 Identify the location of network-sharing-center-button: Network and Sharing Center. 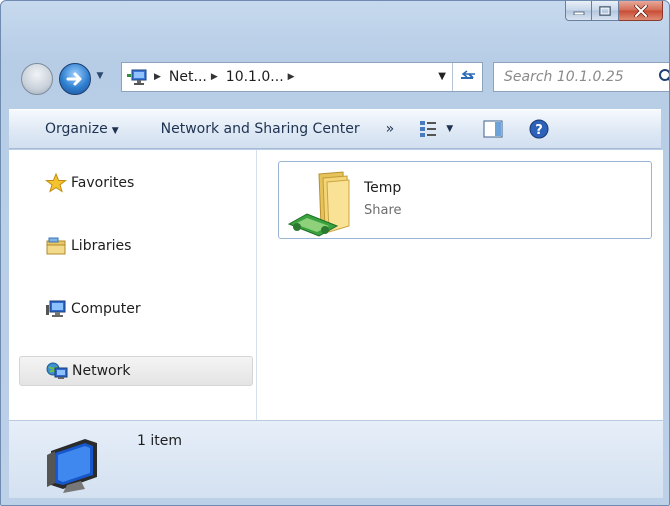
(260, 129).